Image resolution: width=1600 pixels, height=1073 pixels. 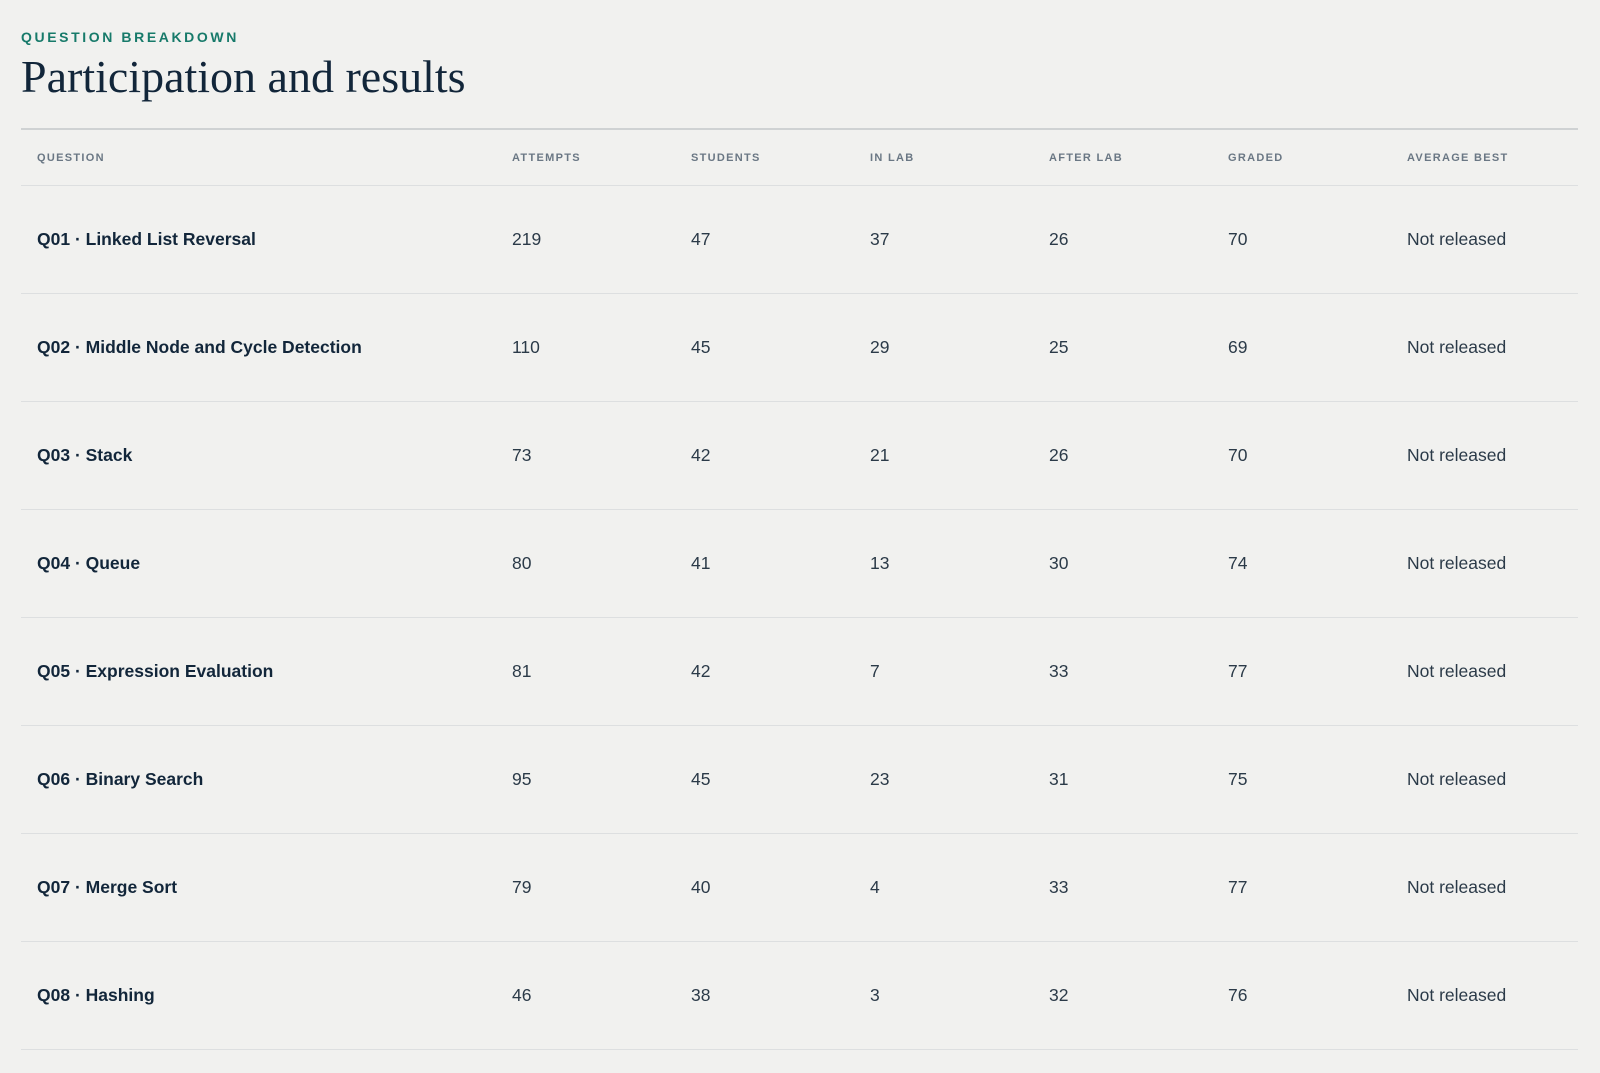 What do you see at coordinates (1238, 563) in the screenshot?
I see `graded-value: 74` at bounding box center [1238, 563].